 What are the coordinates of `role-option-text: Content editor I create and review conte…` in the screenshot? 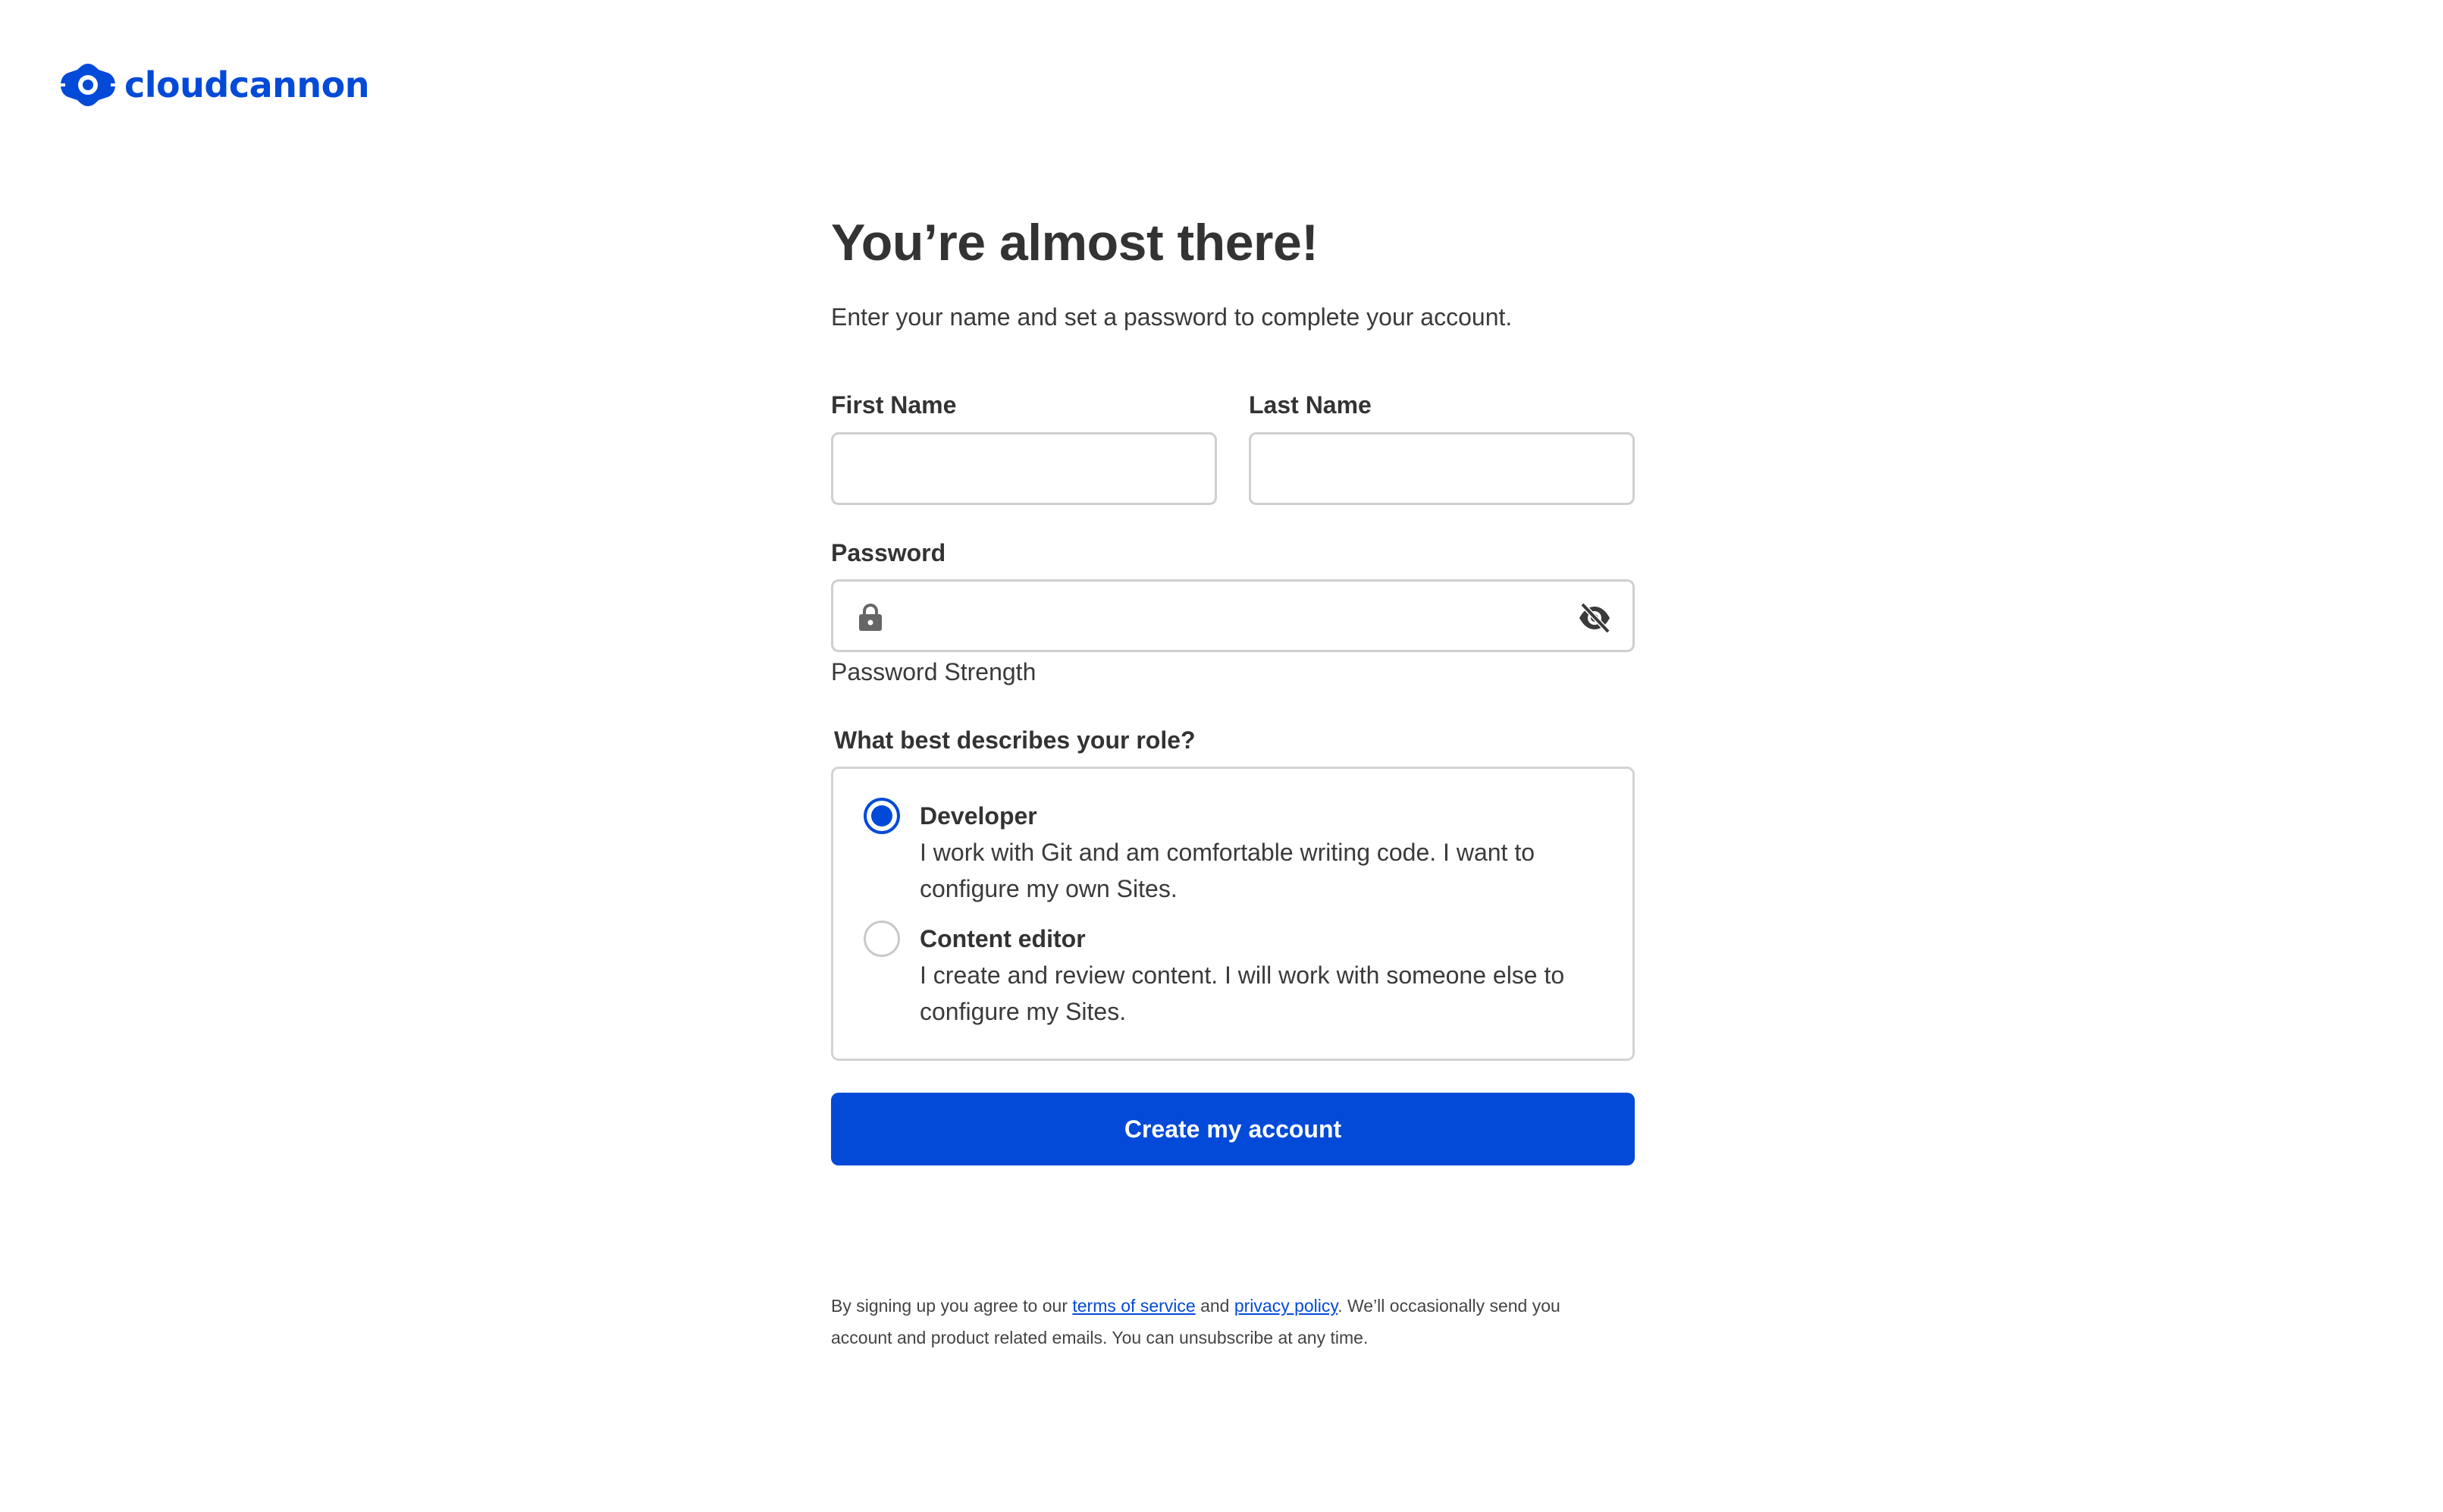 It's located at (1253, 975).